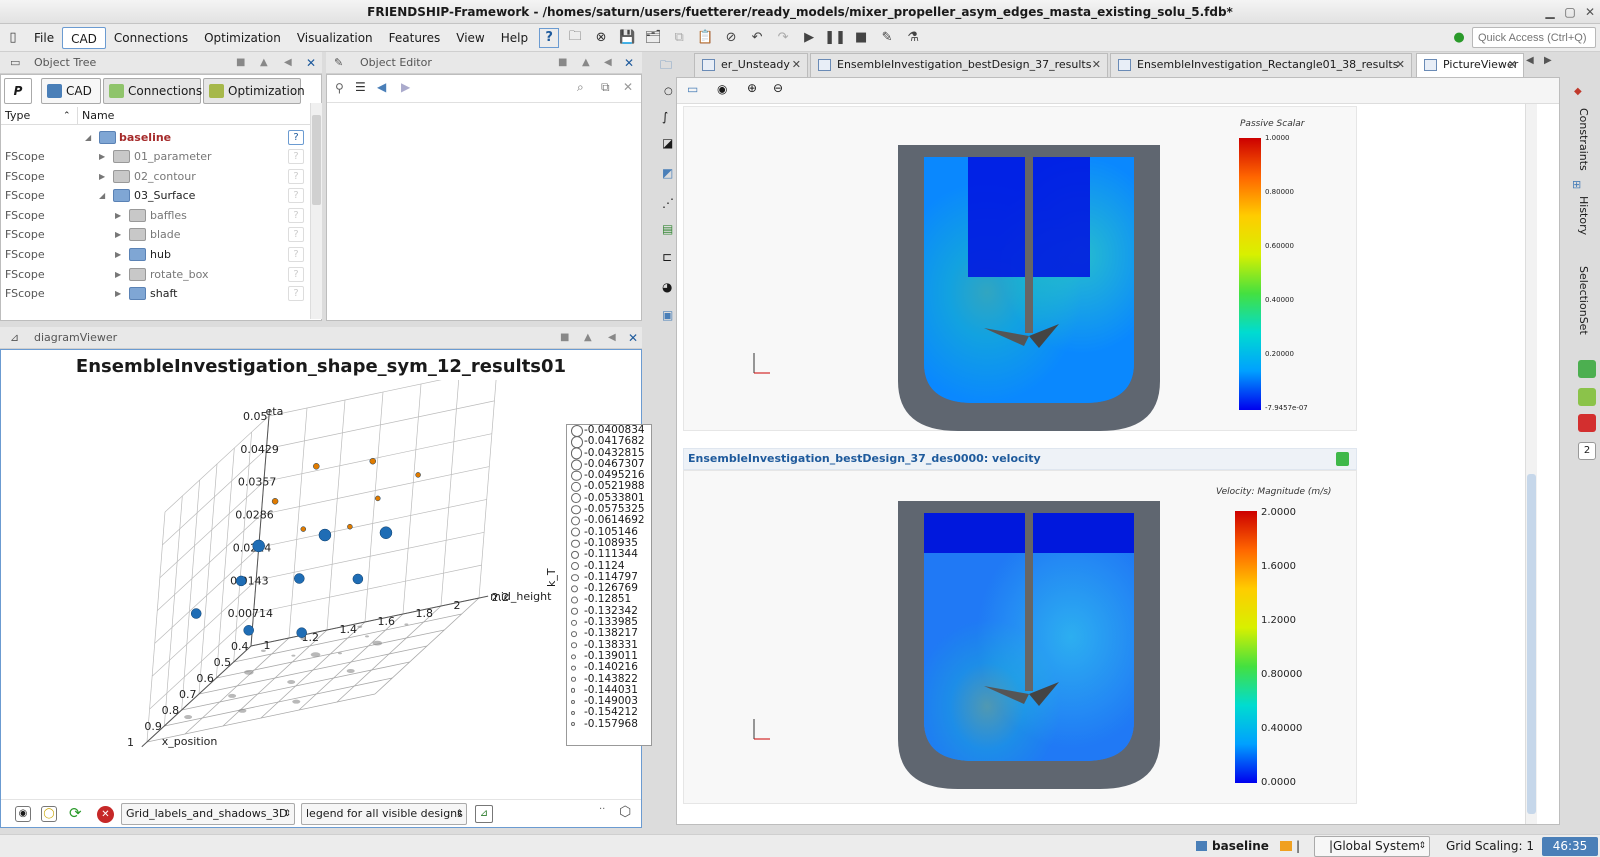 This screenshot has height=857, width=1600. What do you see at coordinates (1530, 60) in the screenshot?
I see `tab-scroll-left-icon: ◀` at bounding box center [1530, 60].